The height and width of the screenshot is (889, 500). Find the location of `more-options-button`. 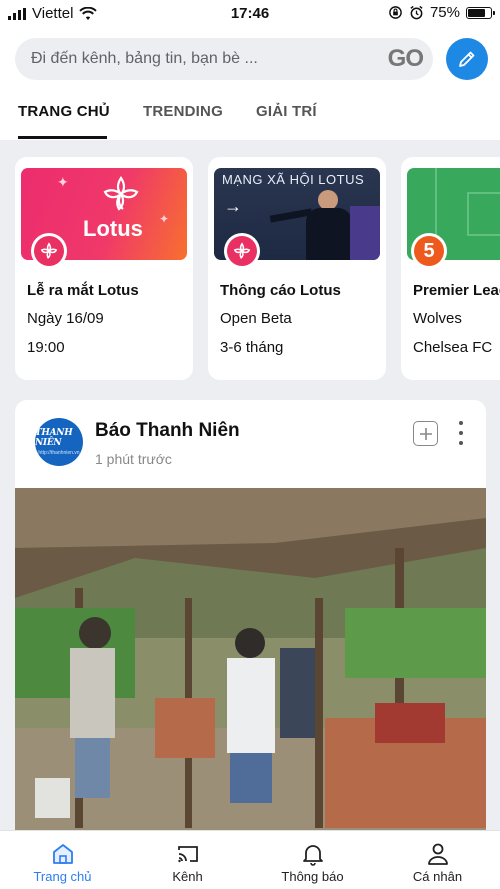

more-options-button is located at coordinates (461, 433).